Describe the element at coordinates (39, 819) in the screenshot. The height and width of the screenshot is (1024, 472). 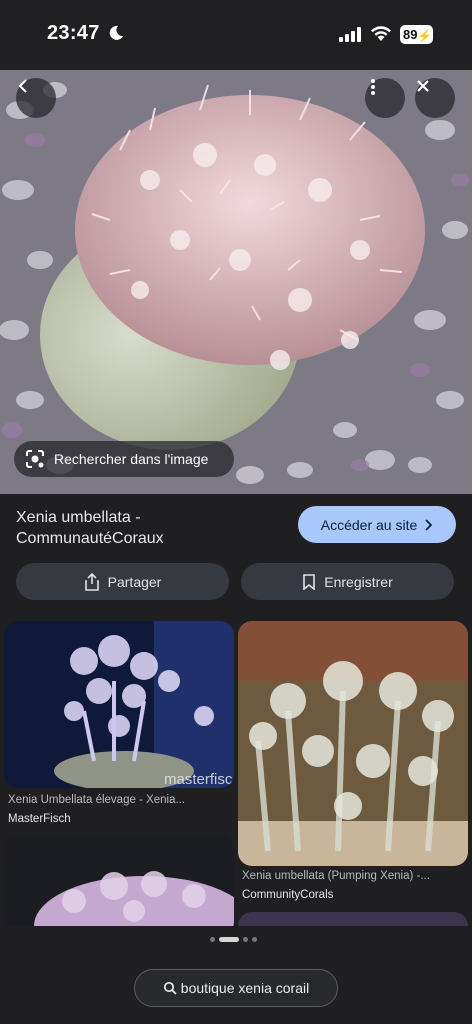
I see `related-image-1-source: MasterFisch` at that location.